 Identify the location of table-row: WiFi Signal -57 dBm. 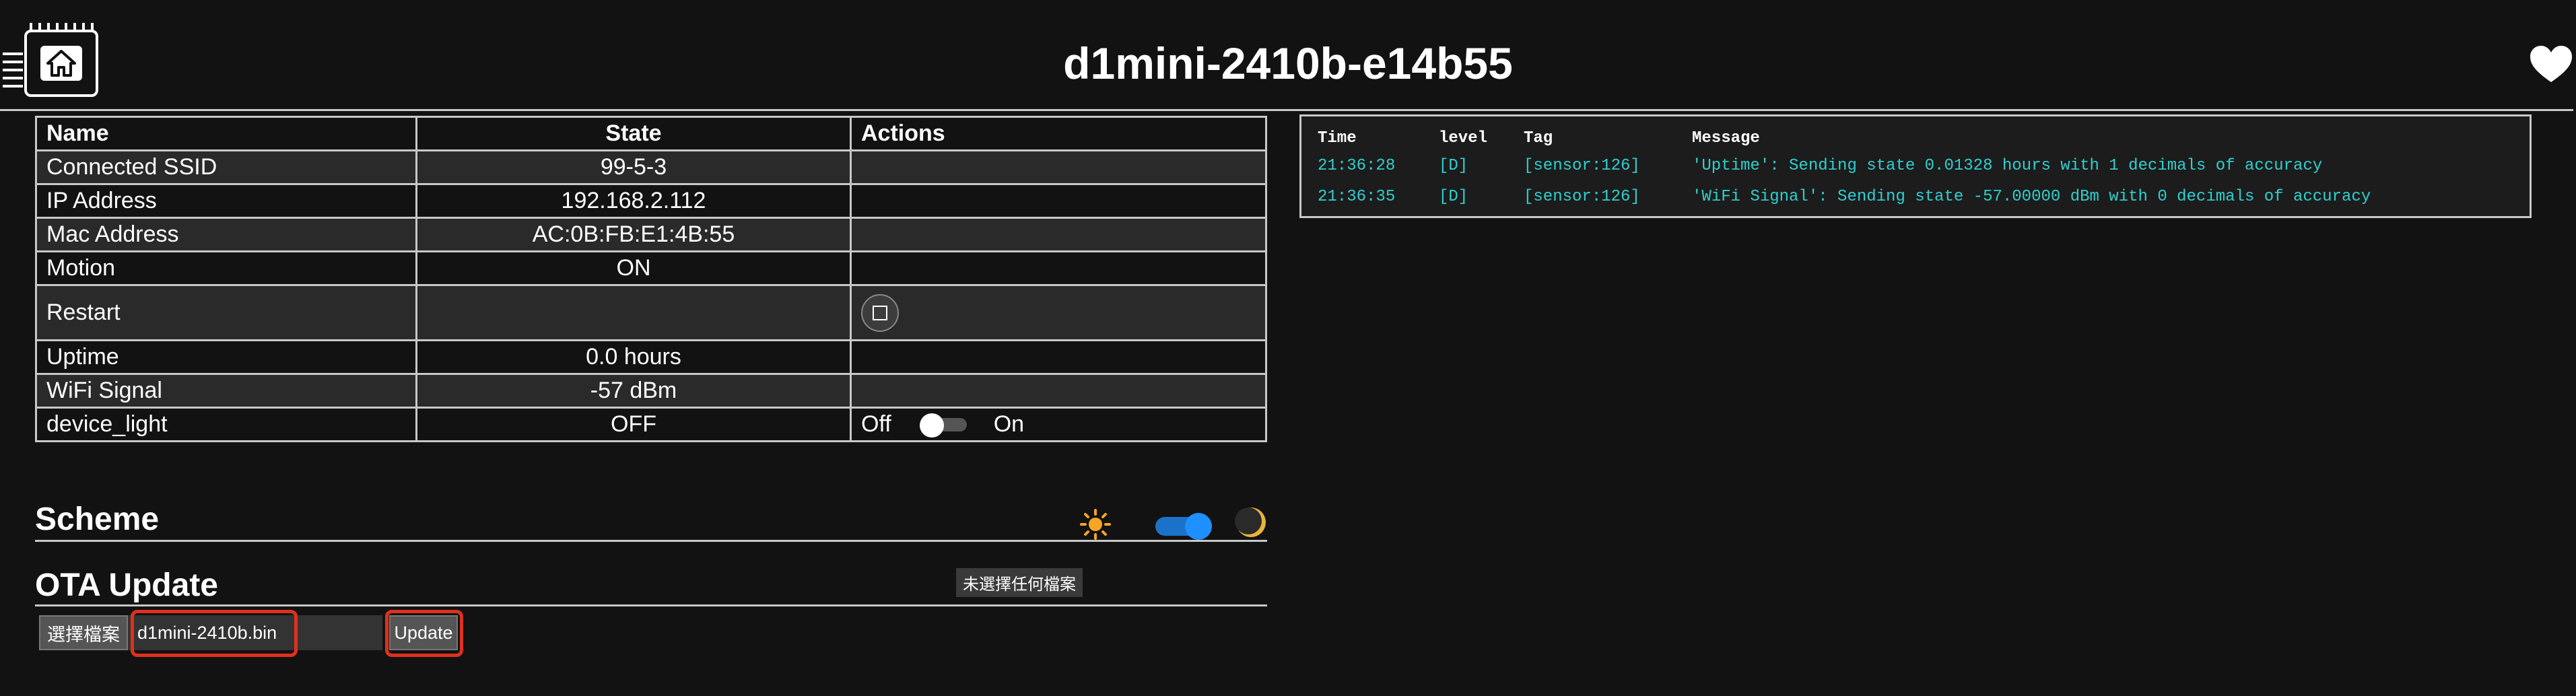
(651, 391).